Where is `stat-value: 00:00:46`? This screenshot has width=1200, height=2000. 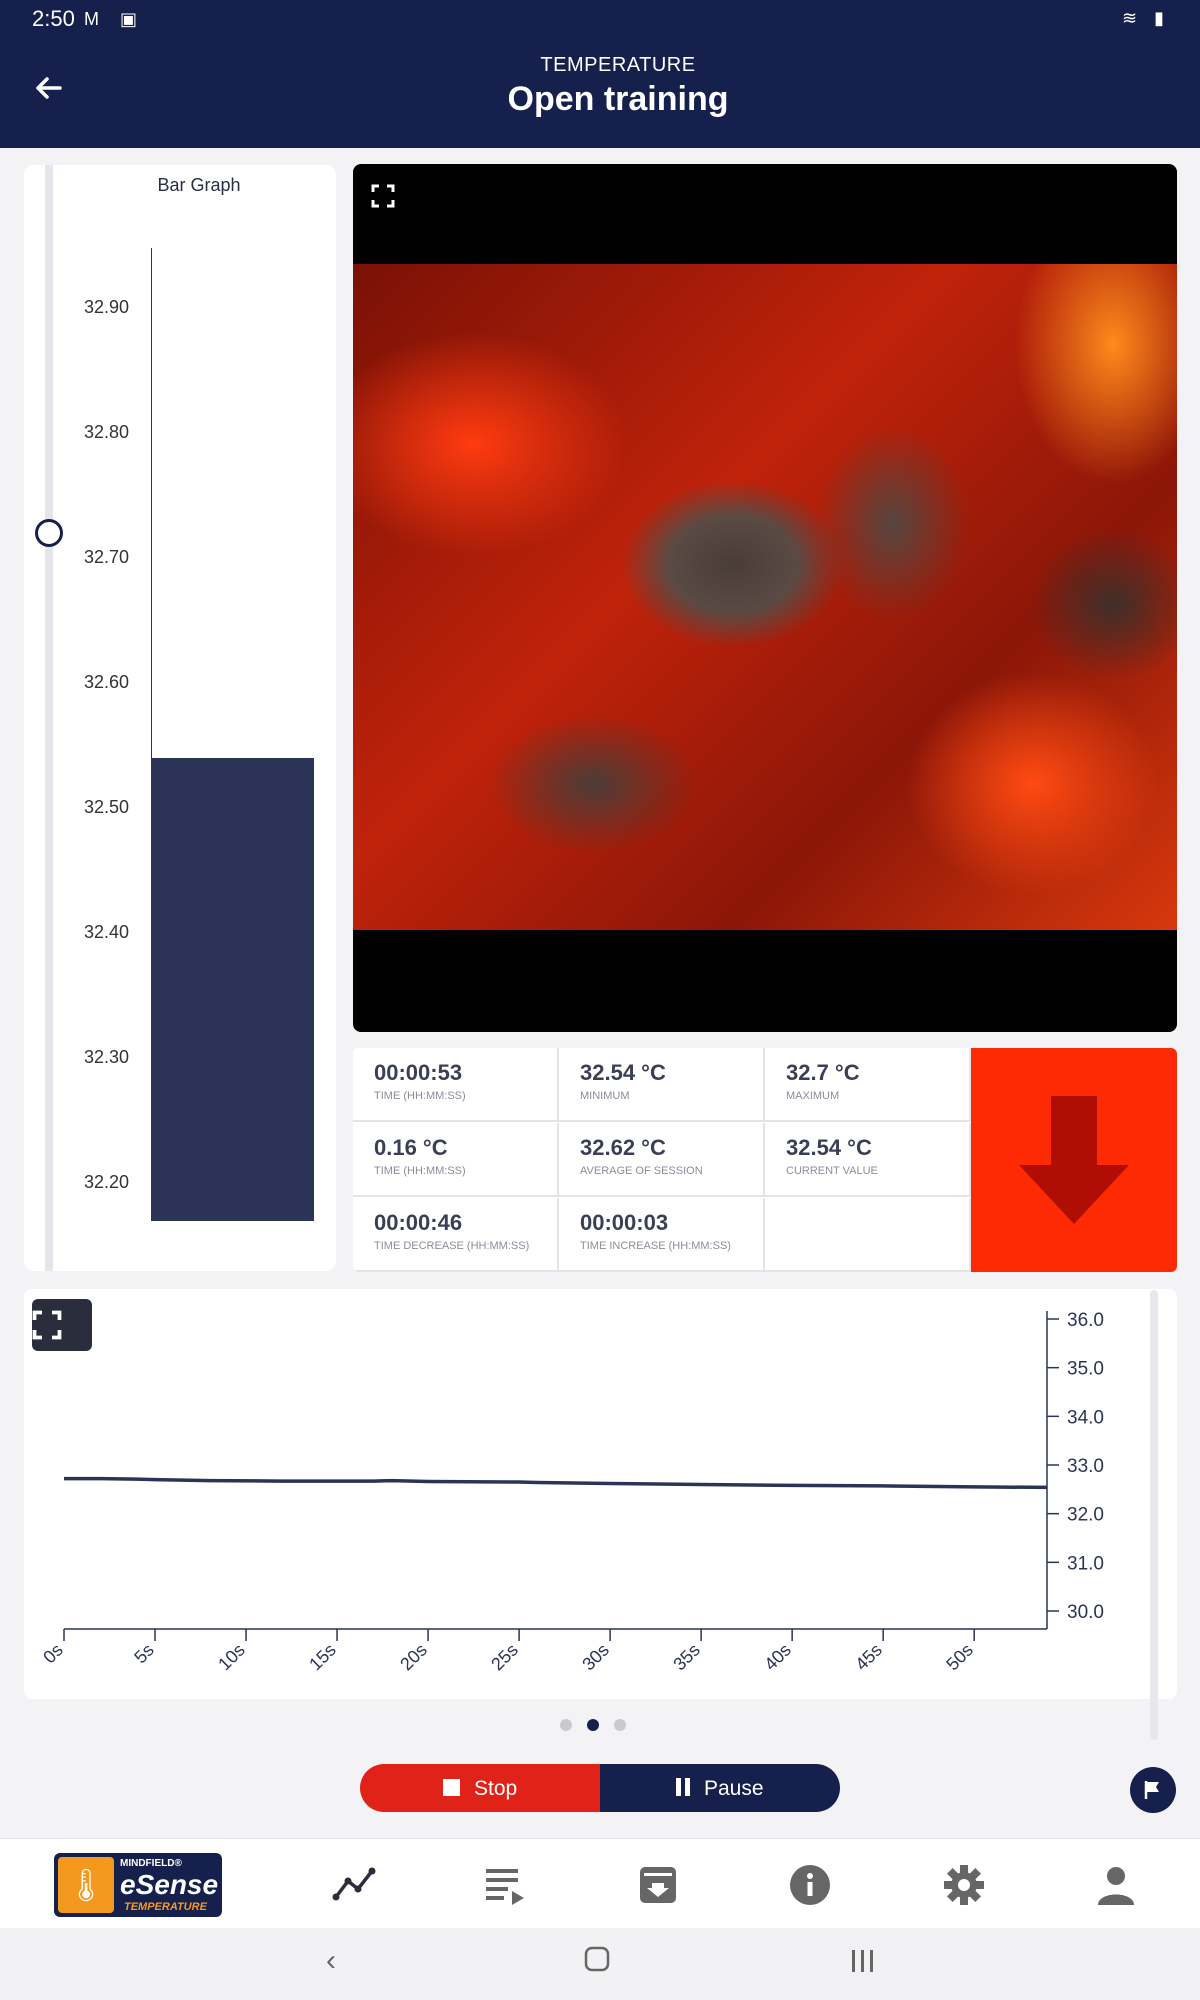
stat-value: 00:00:46 is located at coordinates (418, 1222).